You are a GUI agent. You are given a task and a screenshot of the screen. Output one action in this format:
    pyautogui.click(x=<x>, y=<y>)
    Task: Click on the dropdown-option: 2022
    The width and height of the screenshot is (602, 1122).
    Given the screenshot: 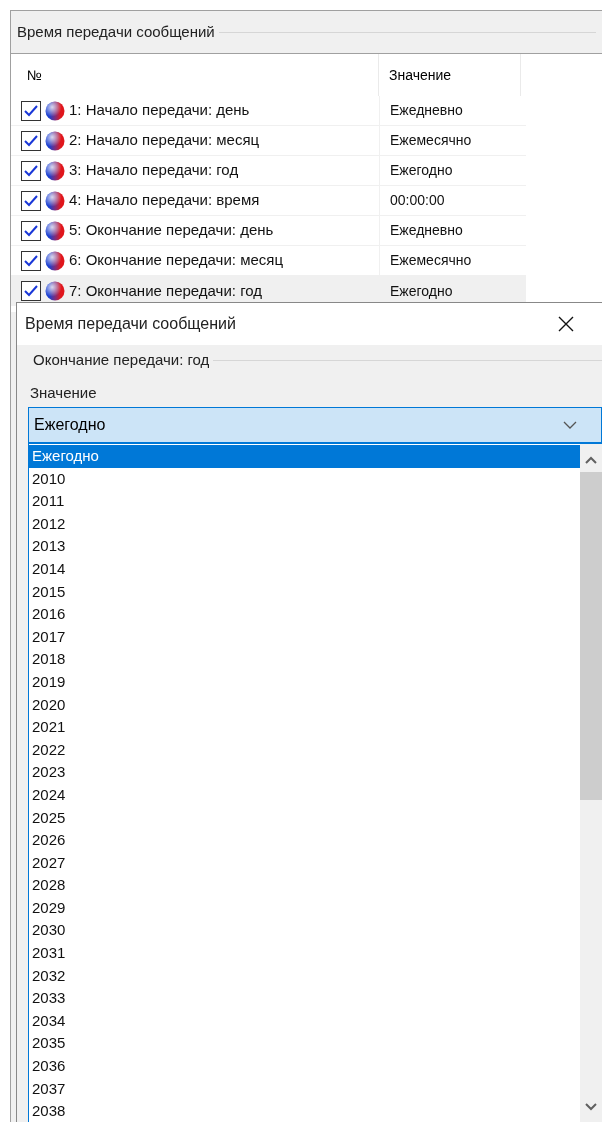 What is the action you would take?
    pyautogui.click(x=304, y=750)
    